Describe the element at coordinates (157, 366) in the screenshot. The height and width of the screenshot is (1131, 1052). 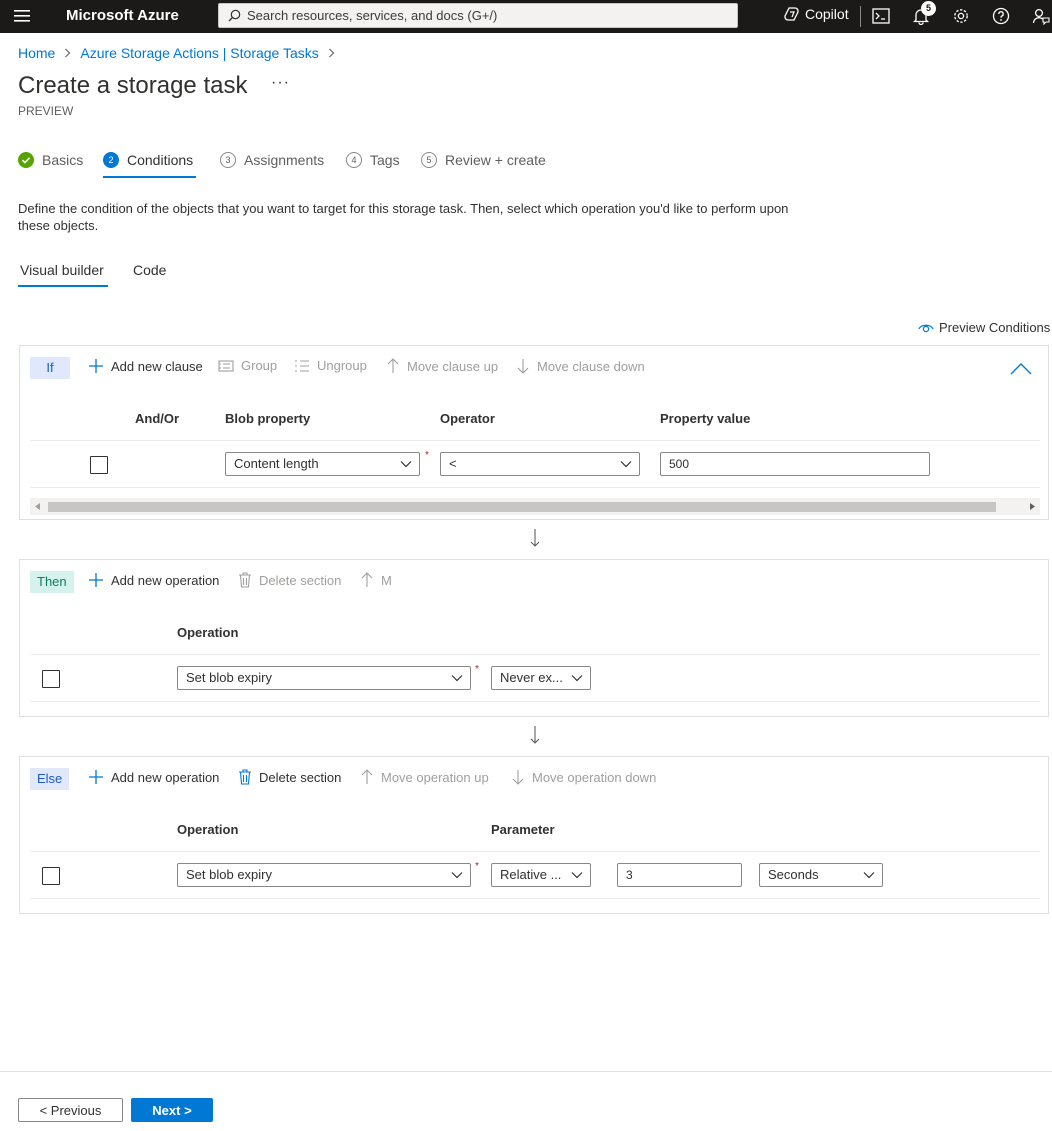
I see `add-clause-label: Add new clause` at that location.